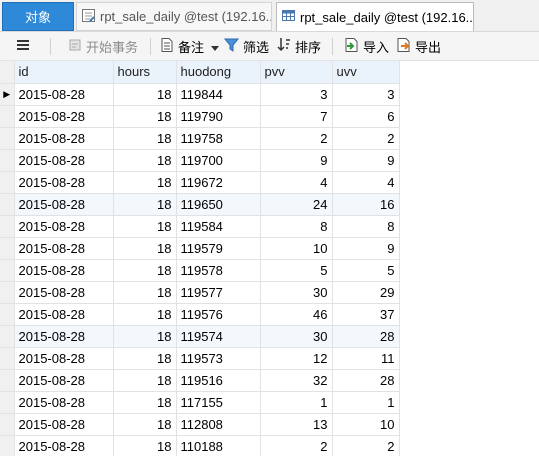 This screenshot has height=456, width=539. What do you see at coordinates (191, 46) in the screenshot?
I see `memo-button: 备注` at bounding box center [191, 46].